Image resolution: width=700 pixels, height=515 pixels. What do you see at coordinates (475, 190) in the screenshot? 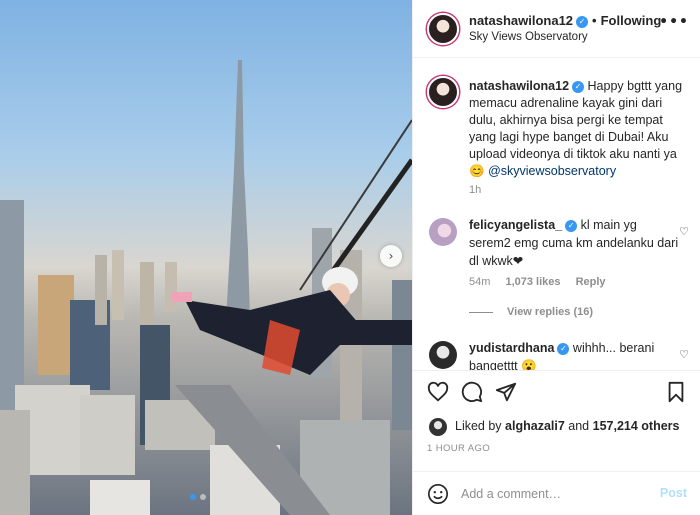
I see `caption-time: 1h` at bounding box center [475, 190].